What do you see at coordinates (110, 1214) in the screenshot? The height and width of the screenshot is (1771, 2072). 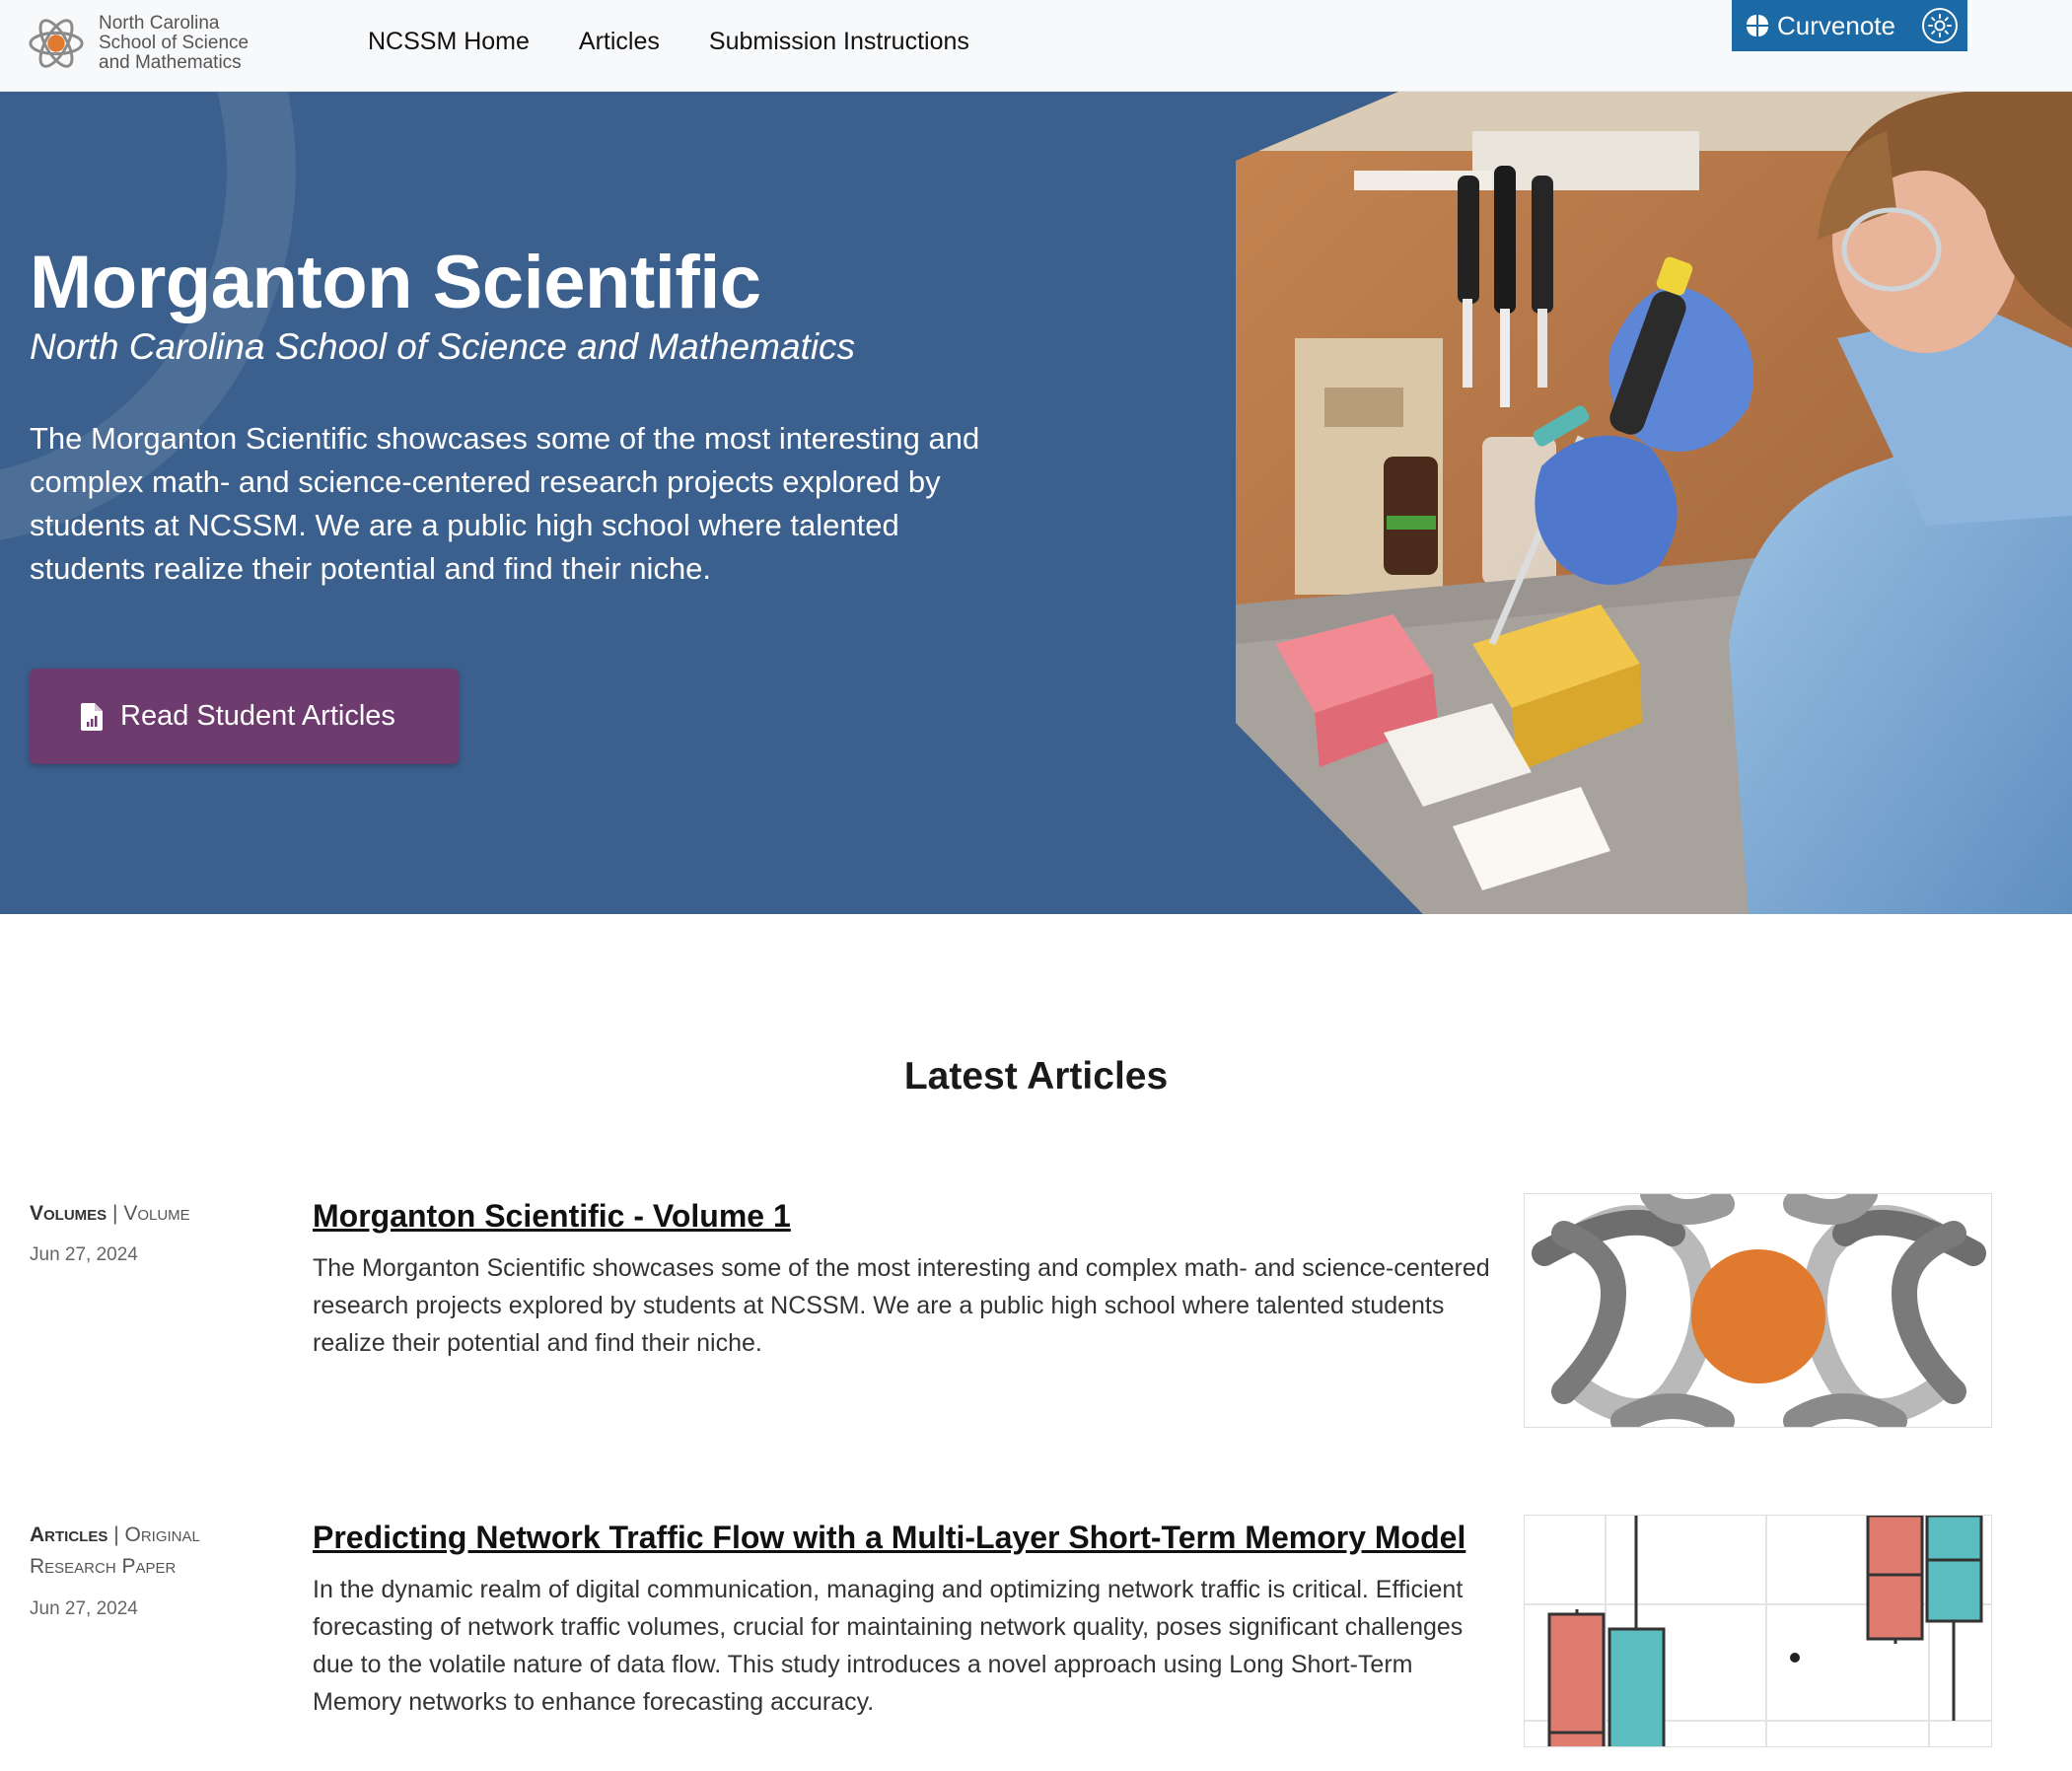 I see `article-kind: Volumes | Volume` at bounding box center [110, 1214].